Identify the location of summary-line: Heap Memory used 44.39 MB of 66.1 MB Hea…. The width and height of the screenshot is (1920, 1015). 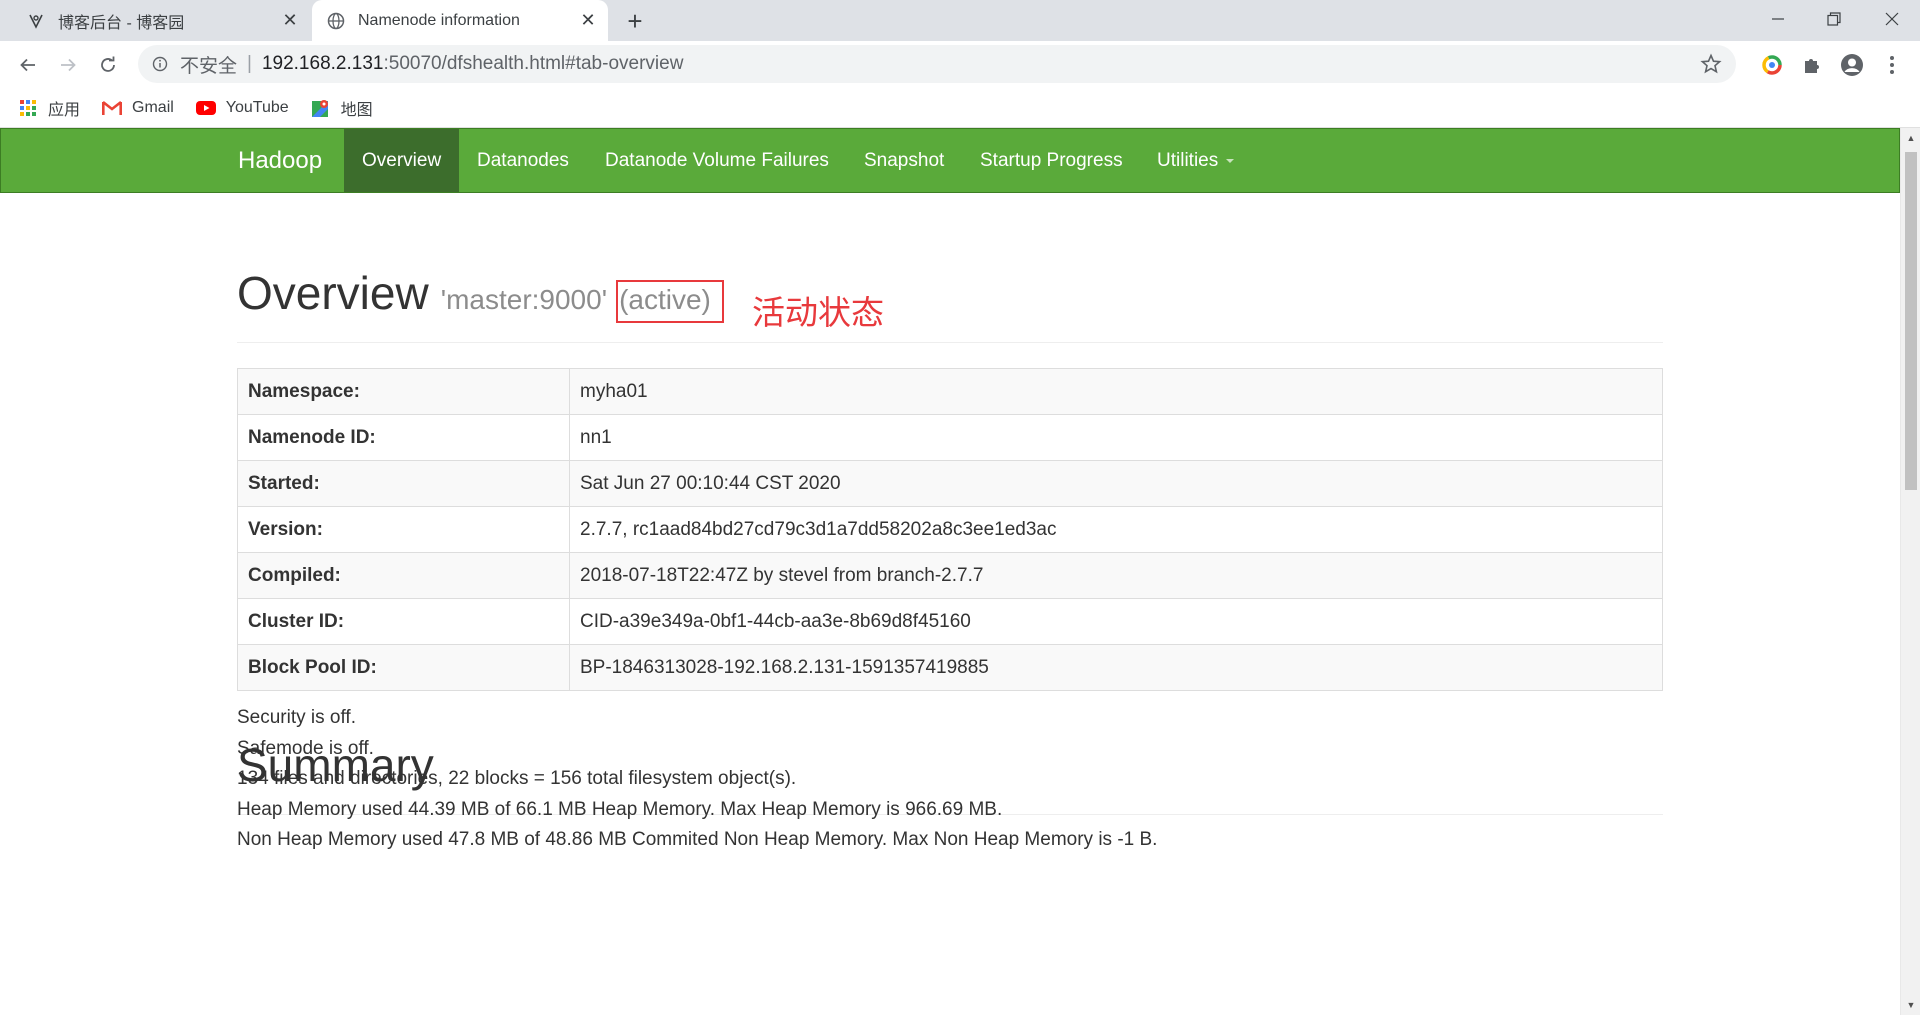
(620, 809).